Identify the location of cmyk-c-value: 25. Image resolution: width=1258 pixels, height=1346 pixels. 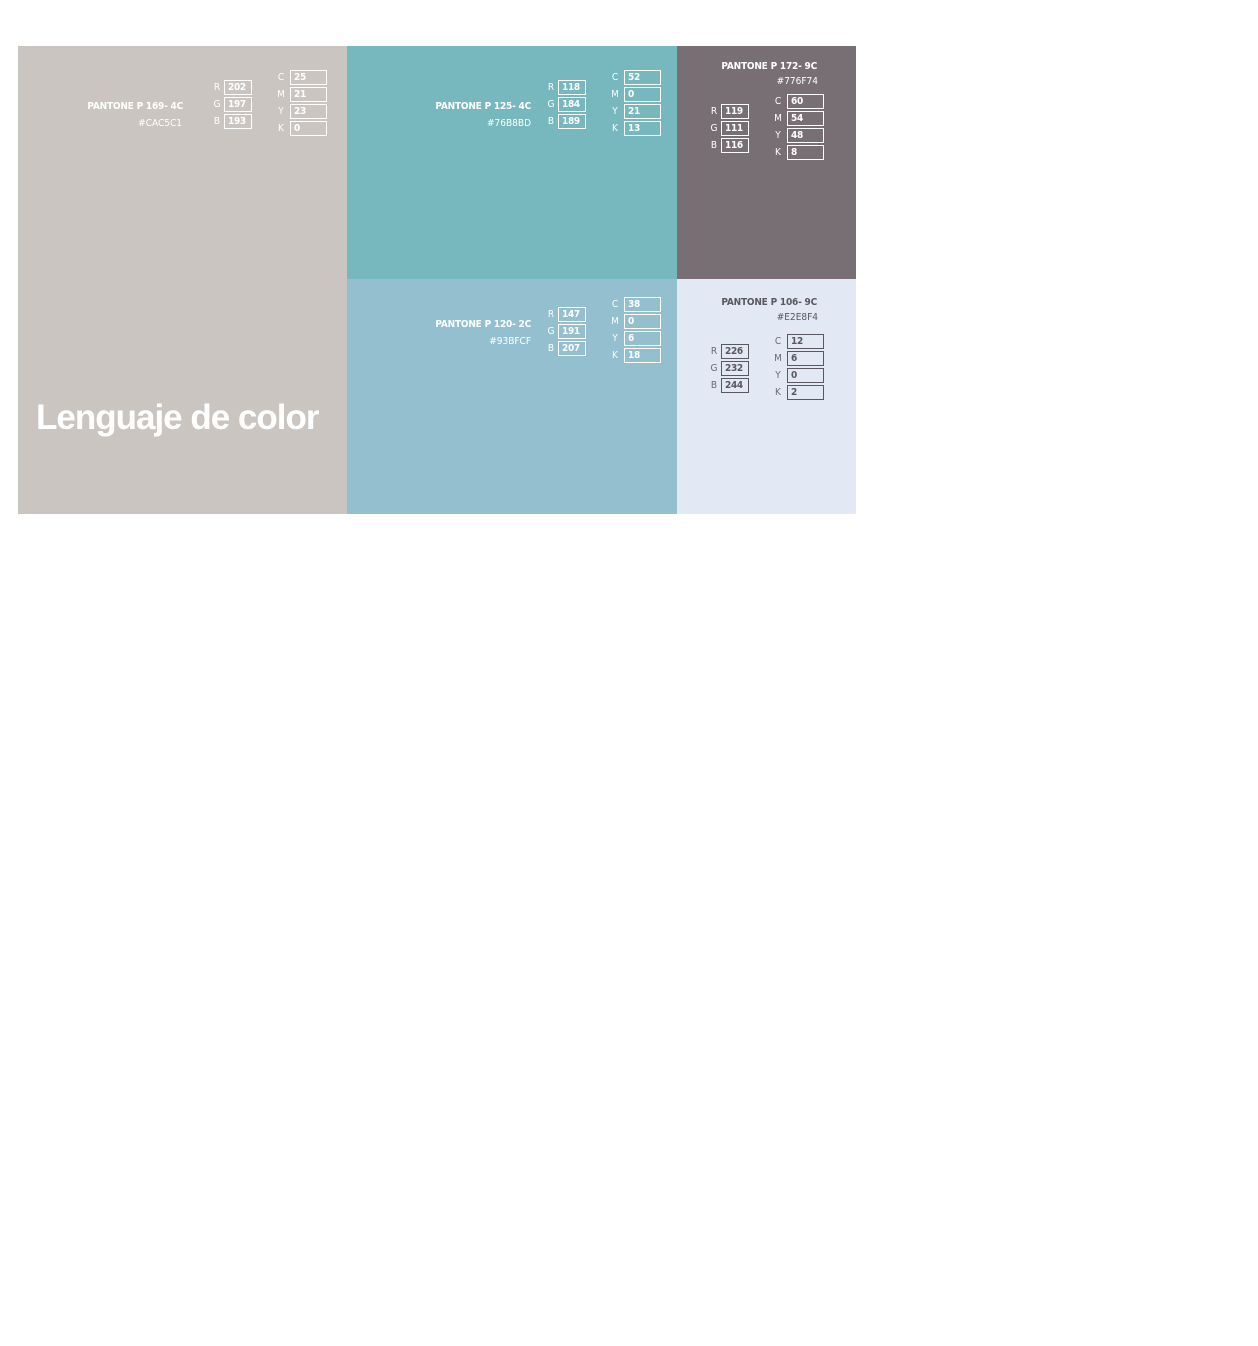
(308, 77).